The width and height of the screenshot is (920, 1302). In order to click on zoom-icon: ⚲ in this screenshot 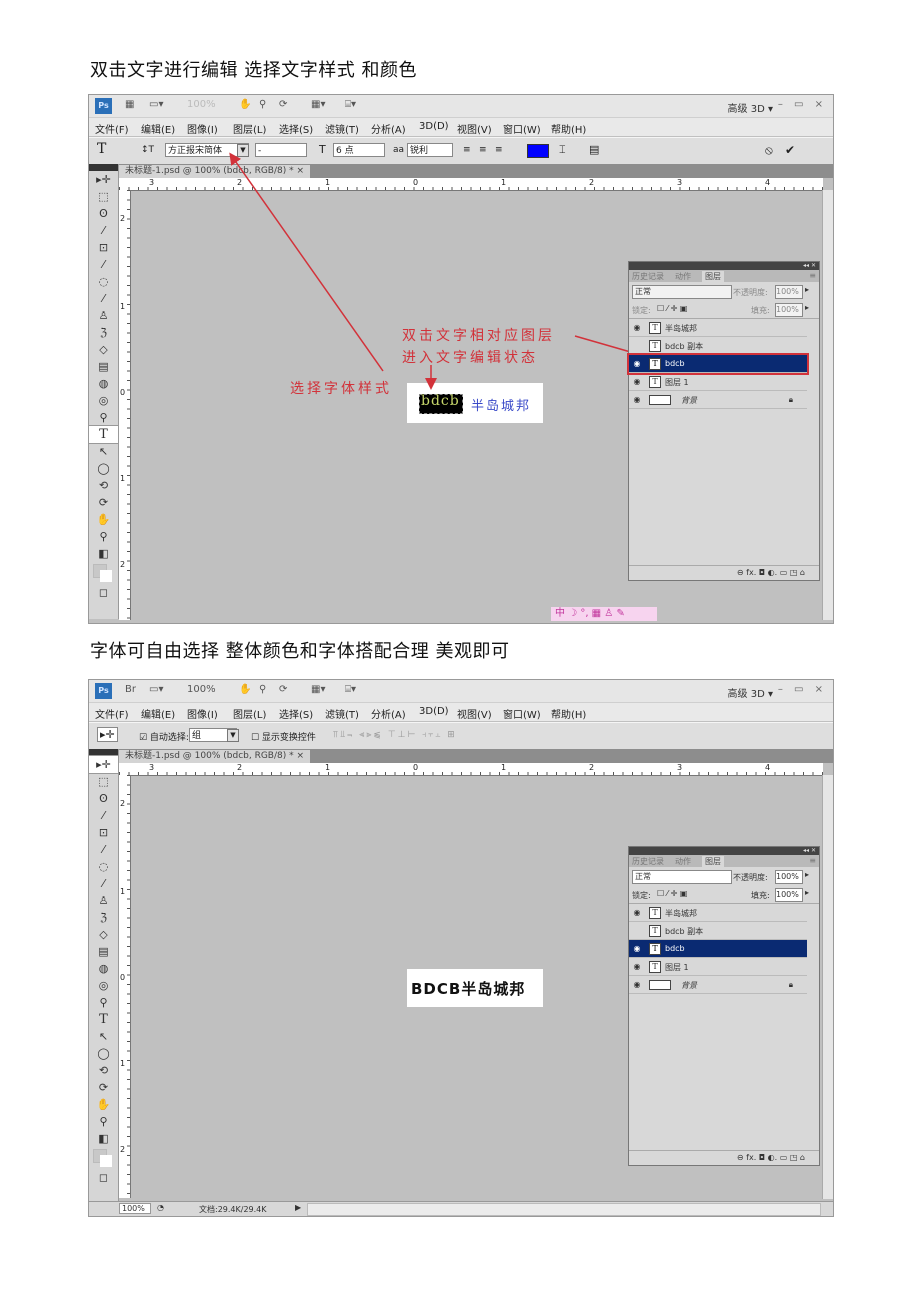, I will do `click(262, 689)`.